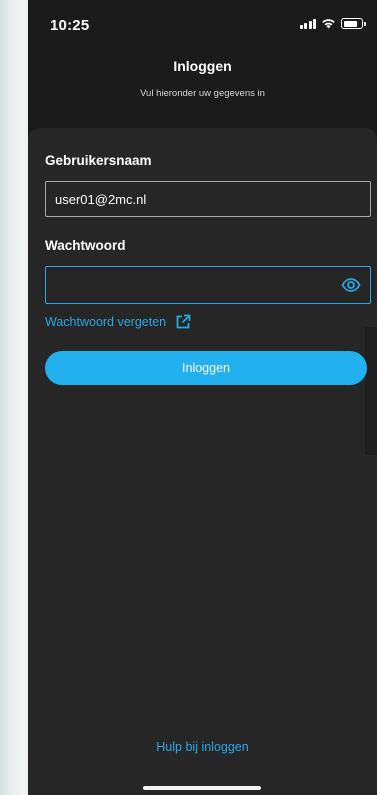 Image resolution: width=377 pixels, height=795 pixels. I want to click on username-field, so click(208, 199).